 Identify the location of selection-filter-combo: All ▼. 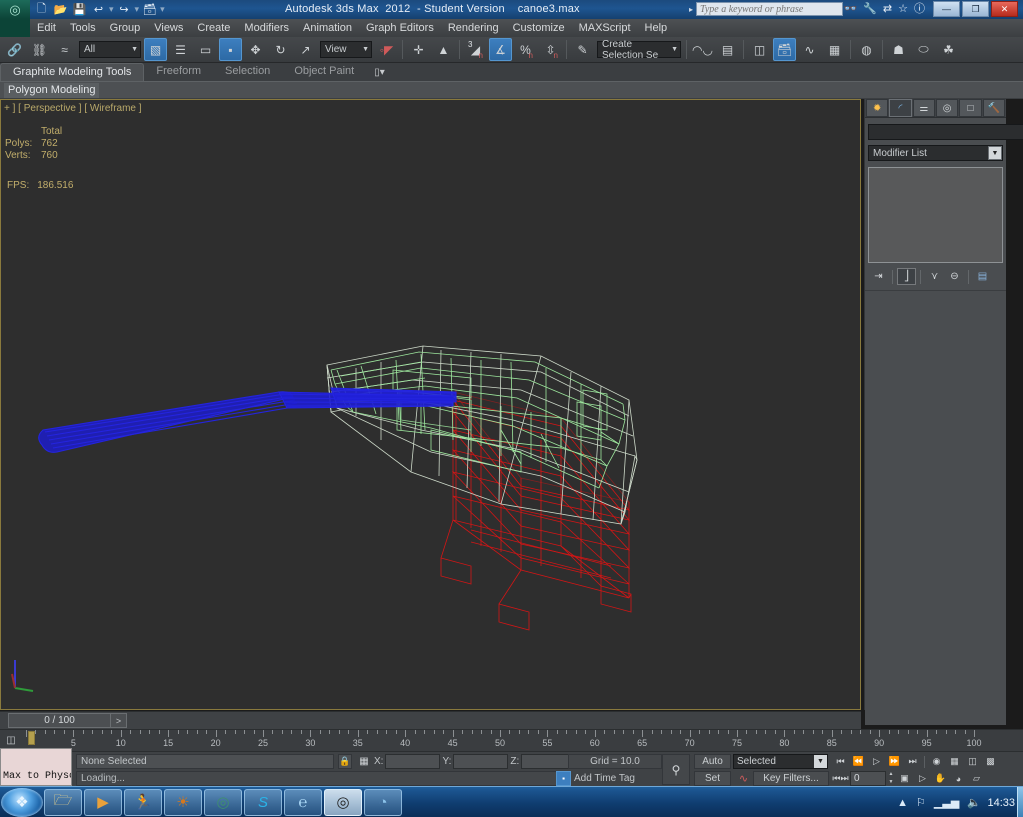
(110, 49).